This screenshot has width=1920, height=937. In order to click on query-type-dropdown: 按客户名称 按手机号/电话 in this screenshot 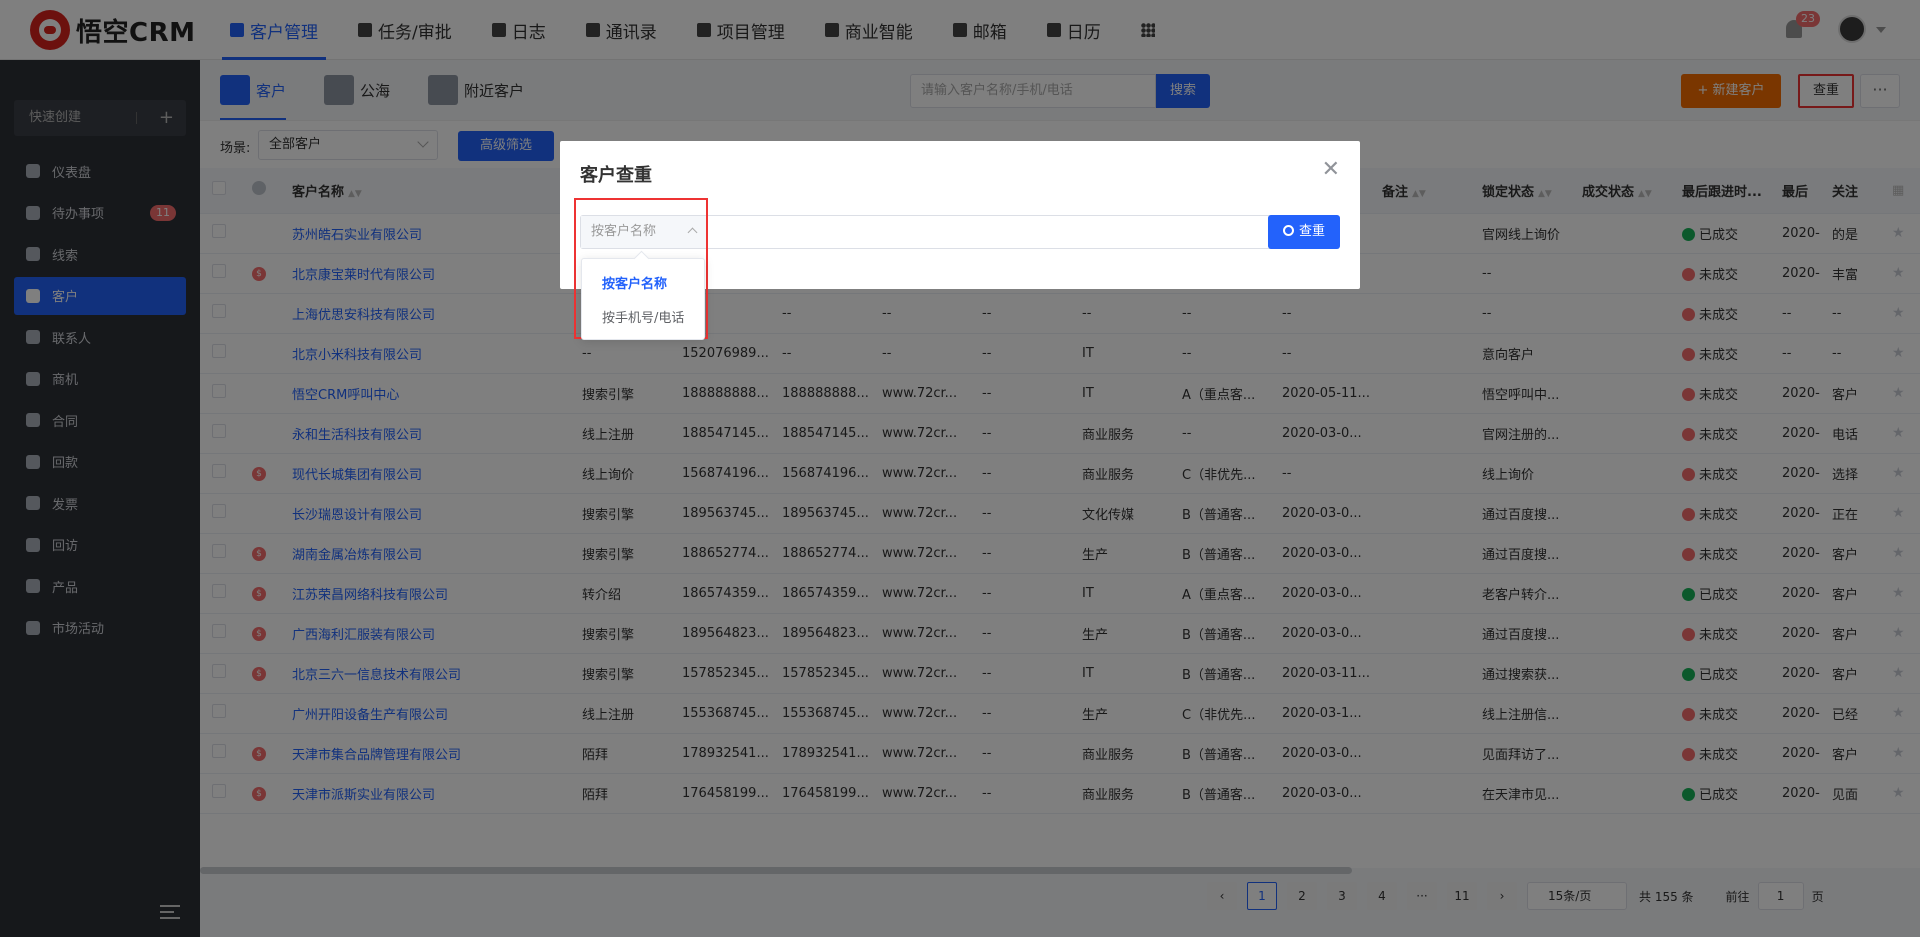, I will do `click(643, 299)`.